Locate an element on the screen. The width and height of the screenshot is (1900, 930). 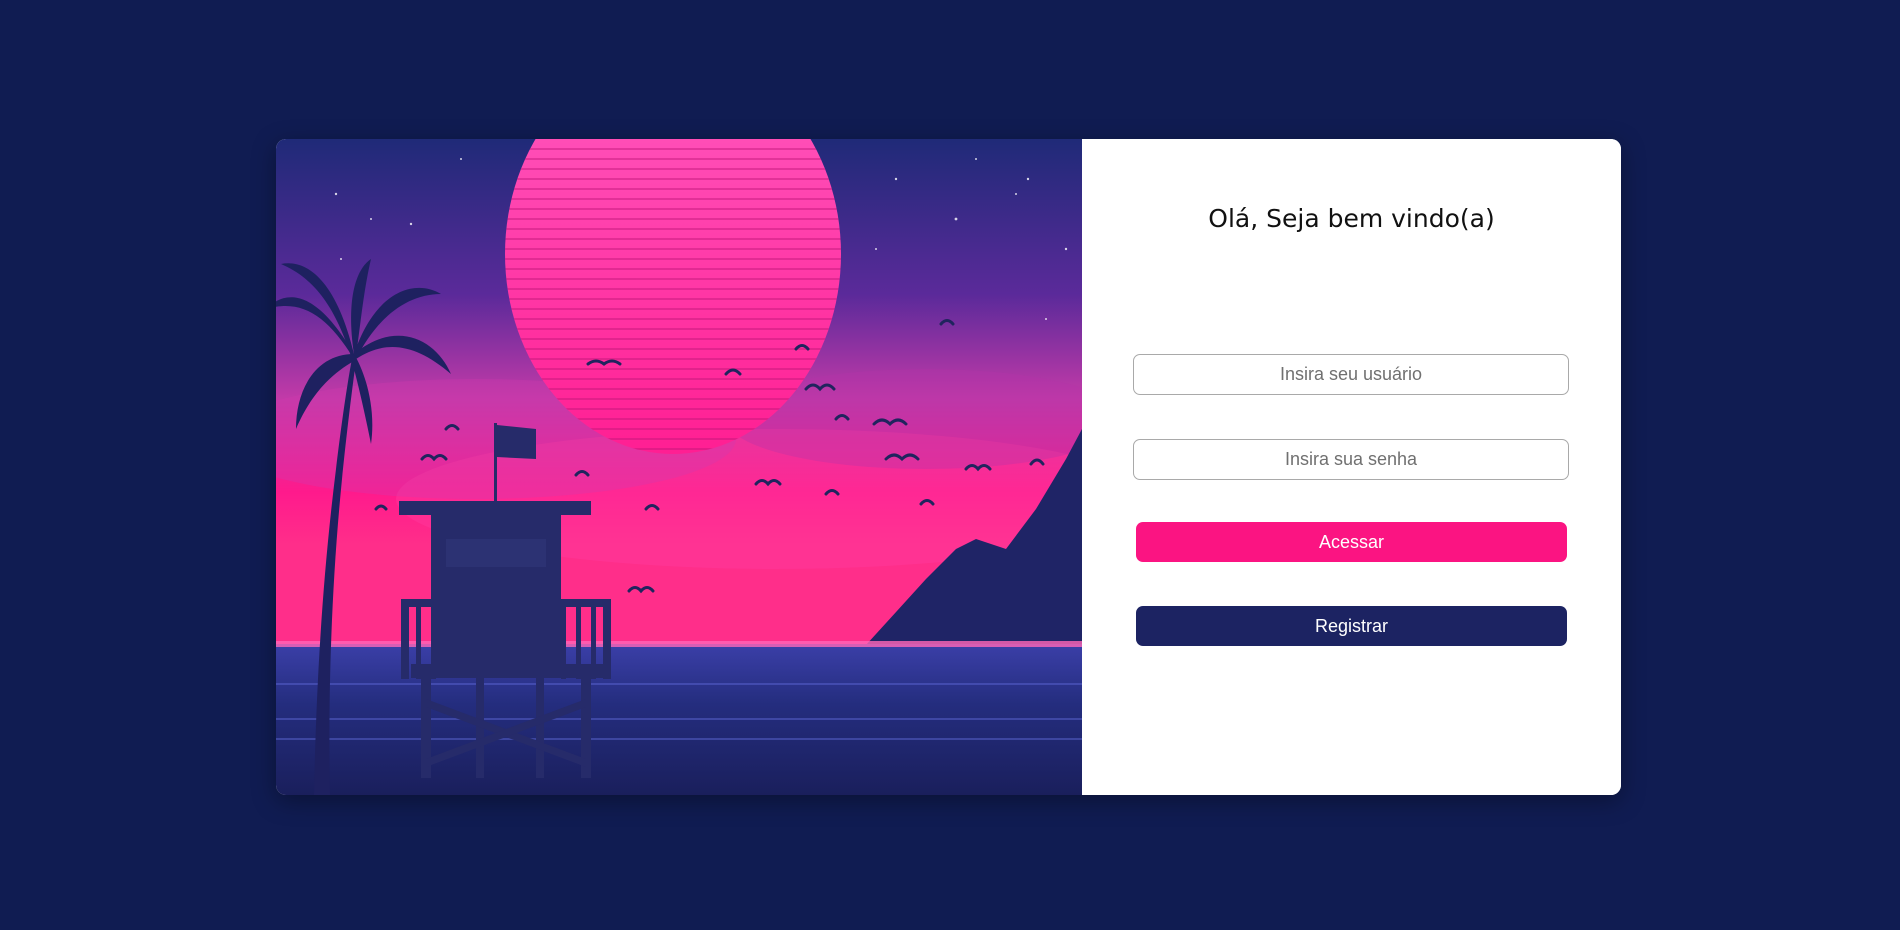
page-title: Olá, Seja bem vindo(a) is located at coordinates (1351, 218).